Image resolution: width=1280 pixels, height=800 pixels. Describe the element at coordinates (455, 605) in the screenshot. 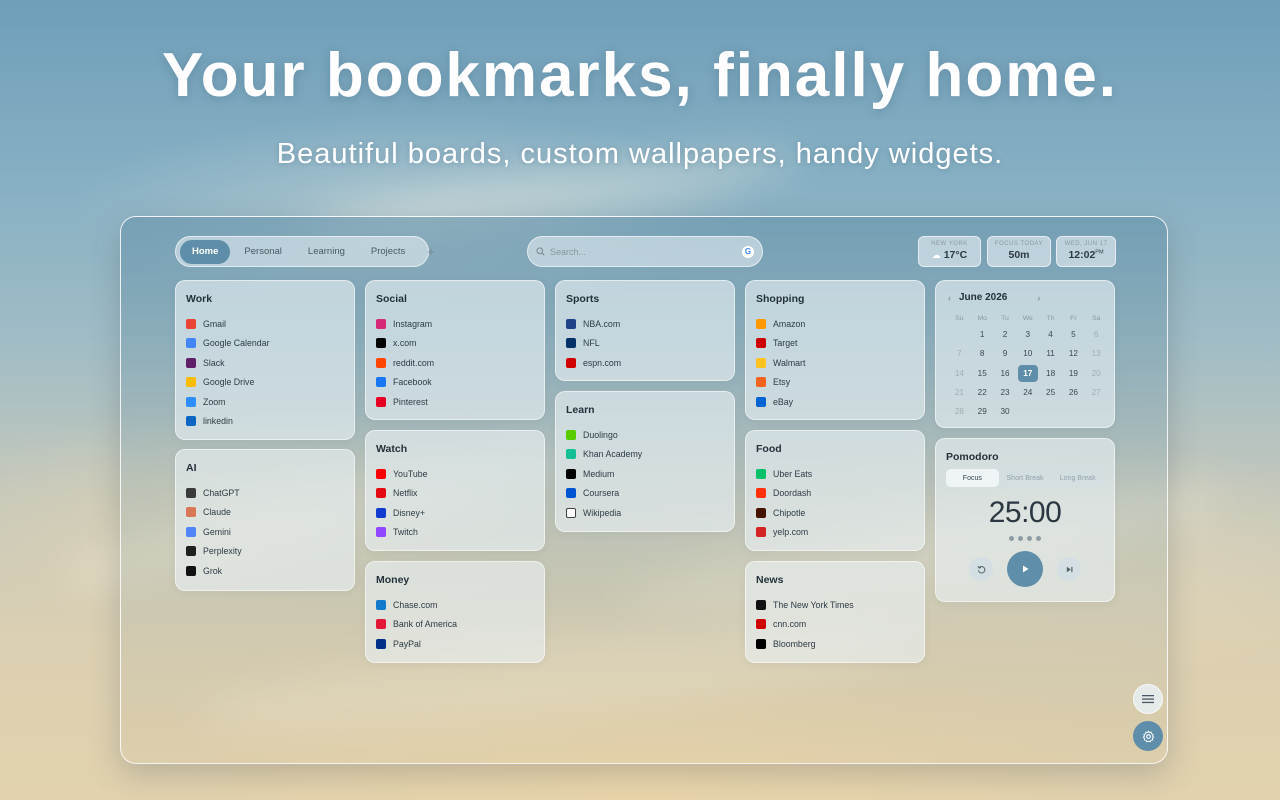

I see `bookmark-link: Chase.com` at that location.